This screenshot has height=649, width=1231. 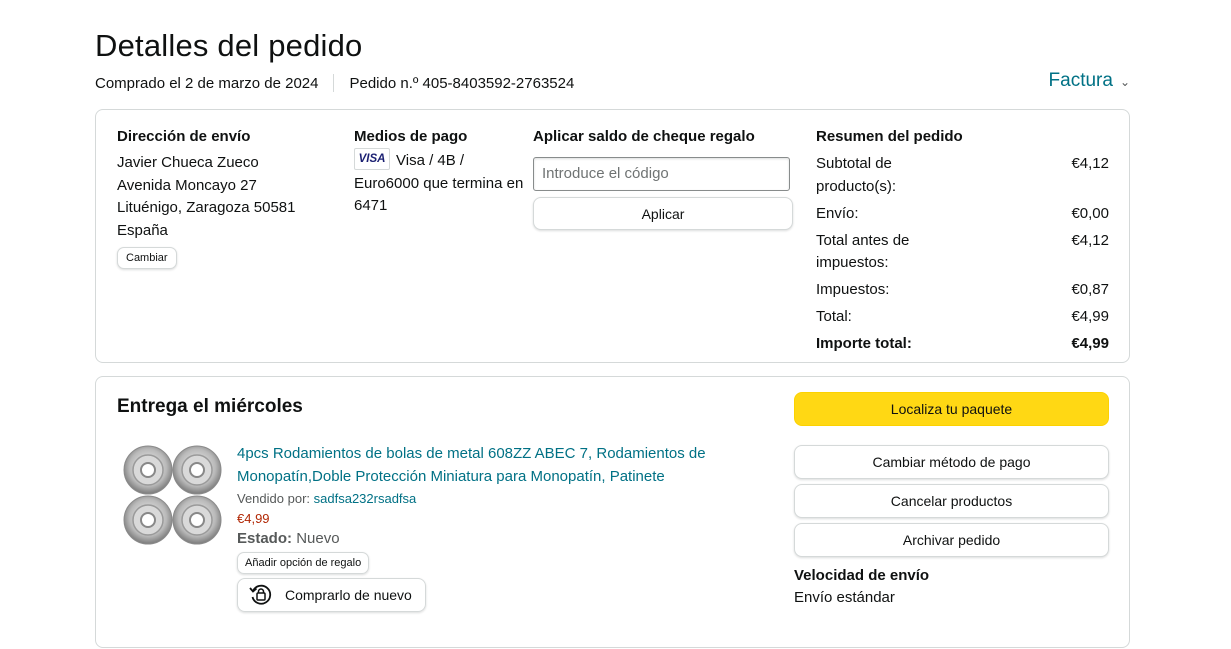 I want to click on payment-method-title: Medios de pago, so click(x=411, y=136).